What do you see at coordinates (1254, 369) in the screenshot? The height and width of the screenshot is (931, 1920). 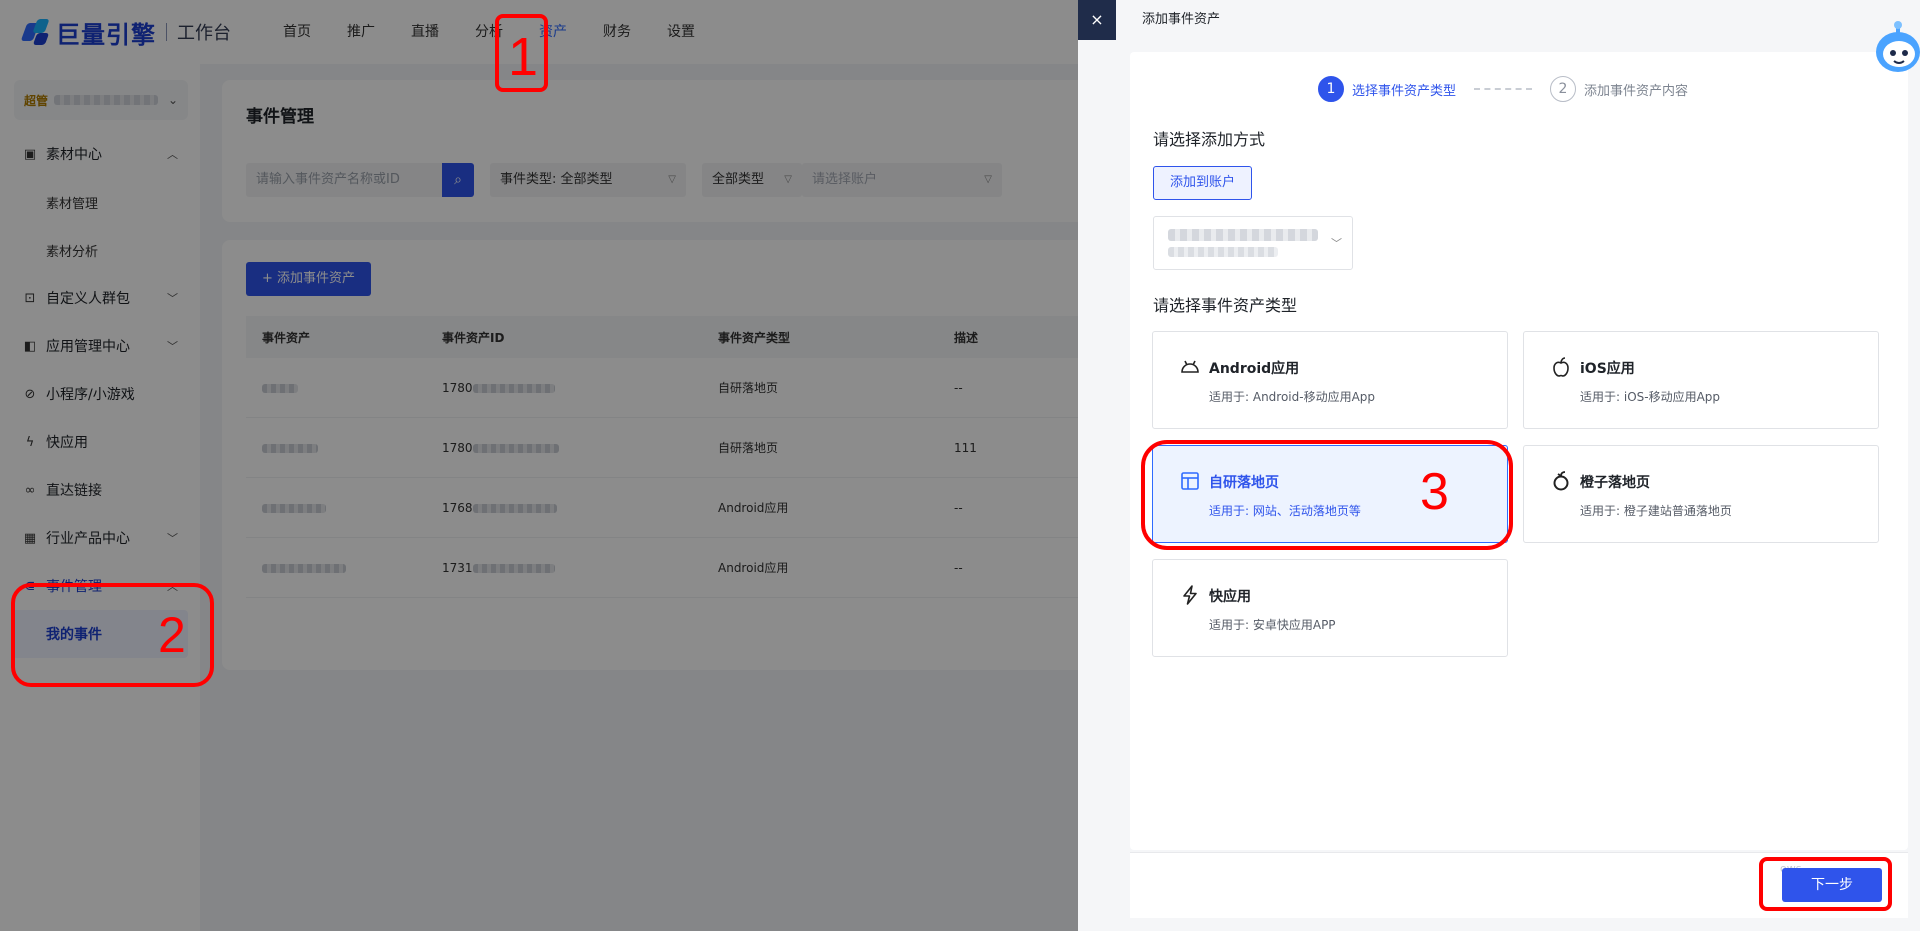 I see `type-name: Android应用` at bounding box center [1254, 369].